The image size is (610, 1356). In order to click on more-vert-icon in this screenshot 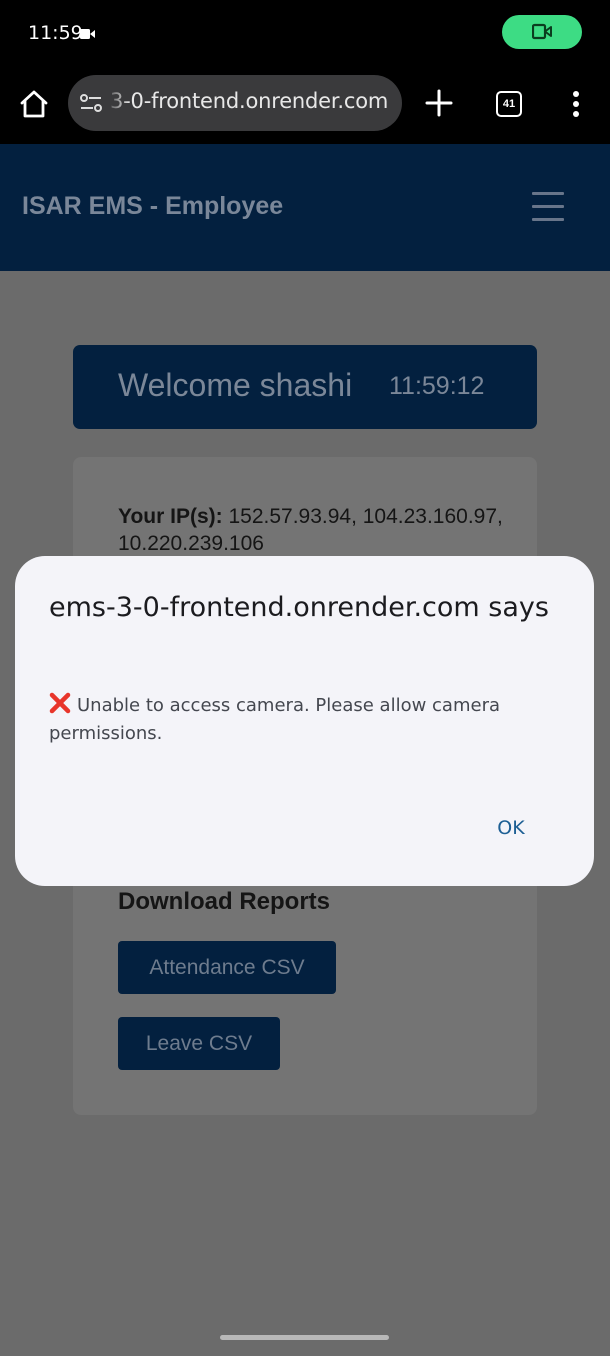, I will do `click(576, 104)`.